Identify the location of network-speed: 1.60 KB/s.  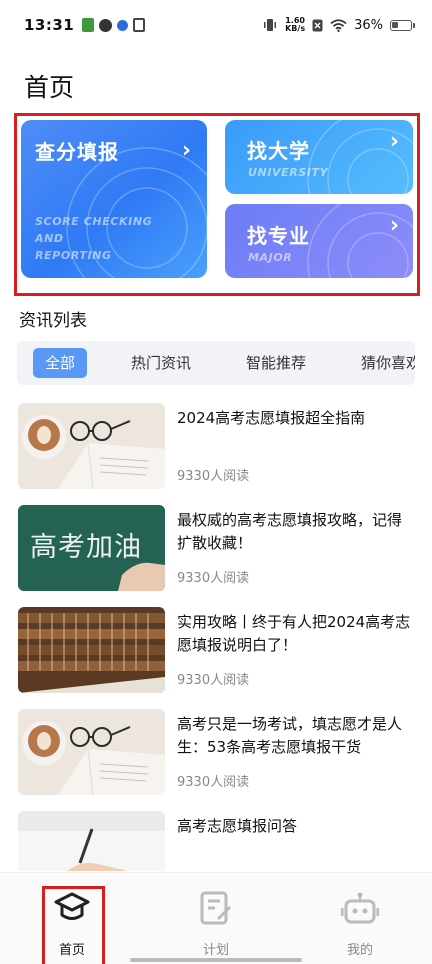
(295, 25).